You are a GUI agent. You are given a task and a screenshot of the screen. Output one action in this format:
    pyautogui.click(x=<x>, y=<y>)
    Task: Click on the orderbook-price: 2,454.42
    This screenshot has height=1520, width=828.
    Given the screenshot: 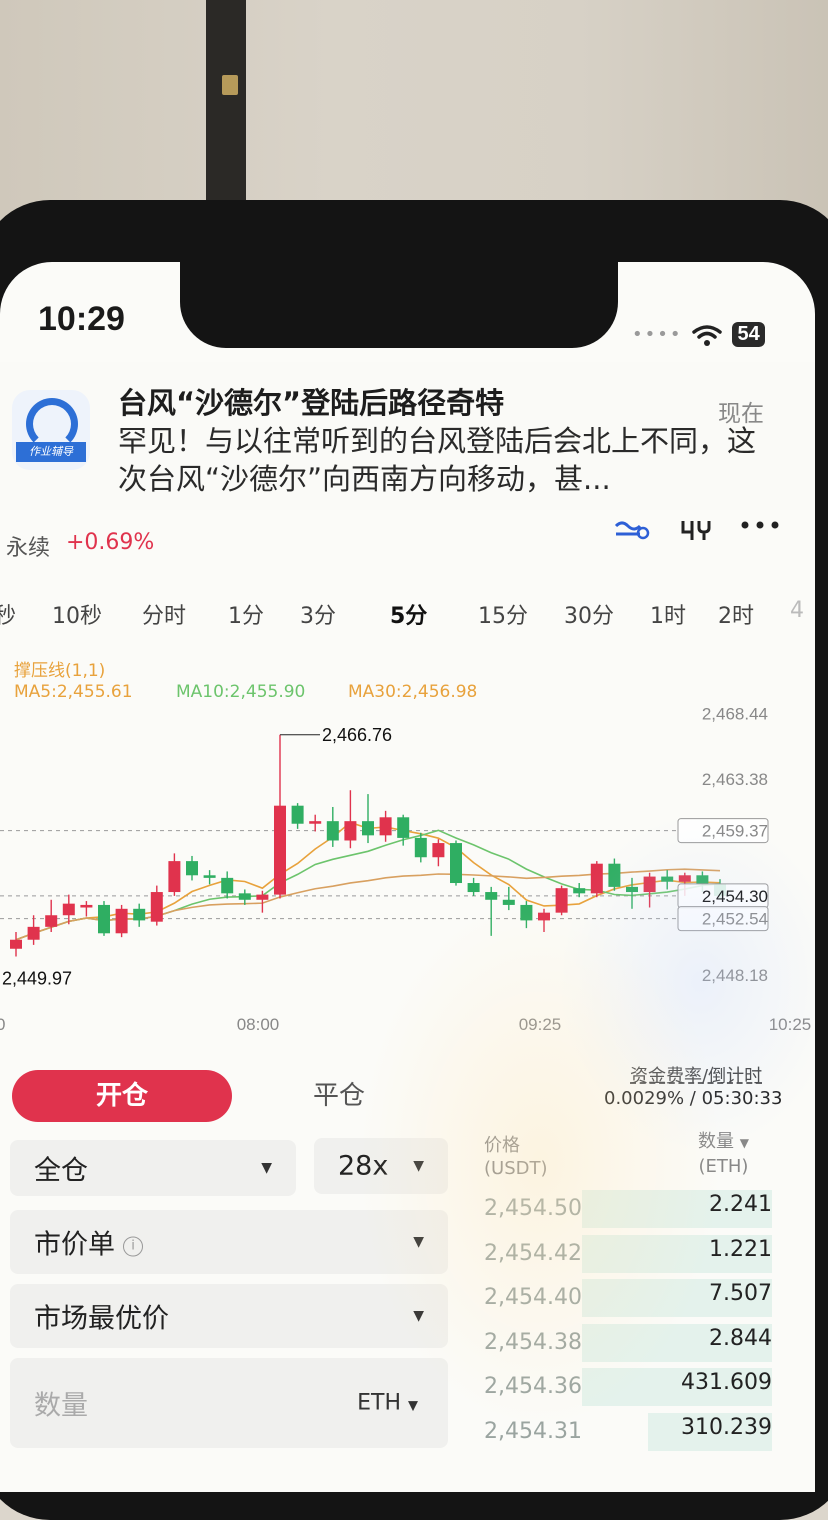 What is the action you would take?
    pyautogui.click(x=533, y=1253)
    